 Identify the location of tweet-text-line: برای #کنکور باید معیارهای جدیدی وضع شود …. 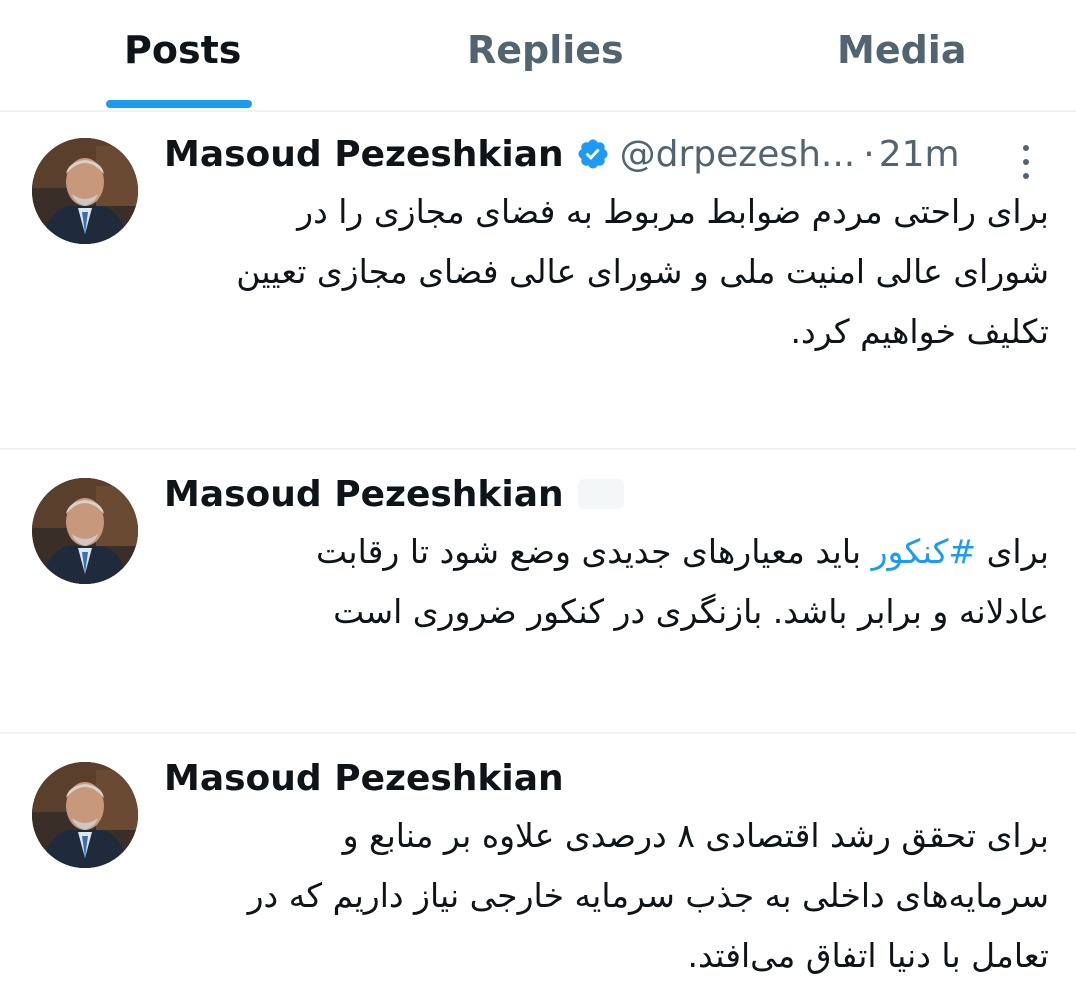
(606, 552).